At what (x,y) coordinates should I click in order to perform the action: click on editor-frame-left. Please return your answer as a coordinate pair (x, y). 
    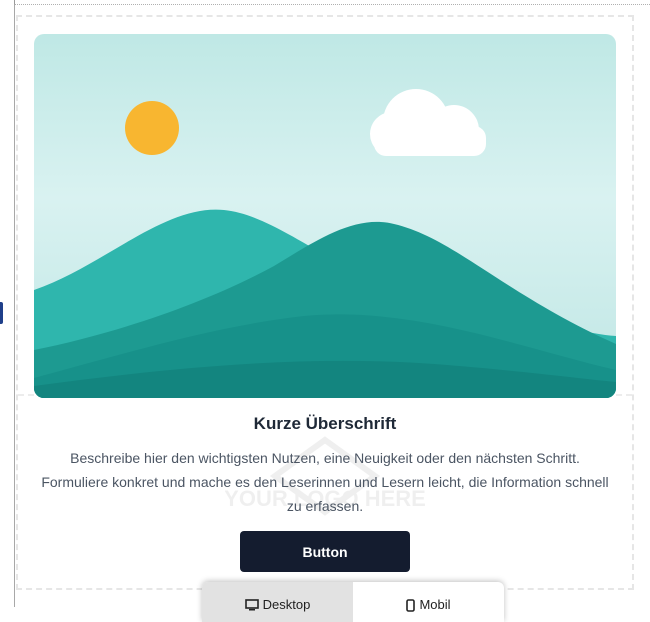
    Looking at the image, I should click on (14, 303).